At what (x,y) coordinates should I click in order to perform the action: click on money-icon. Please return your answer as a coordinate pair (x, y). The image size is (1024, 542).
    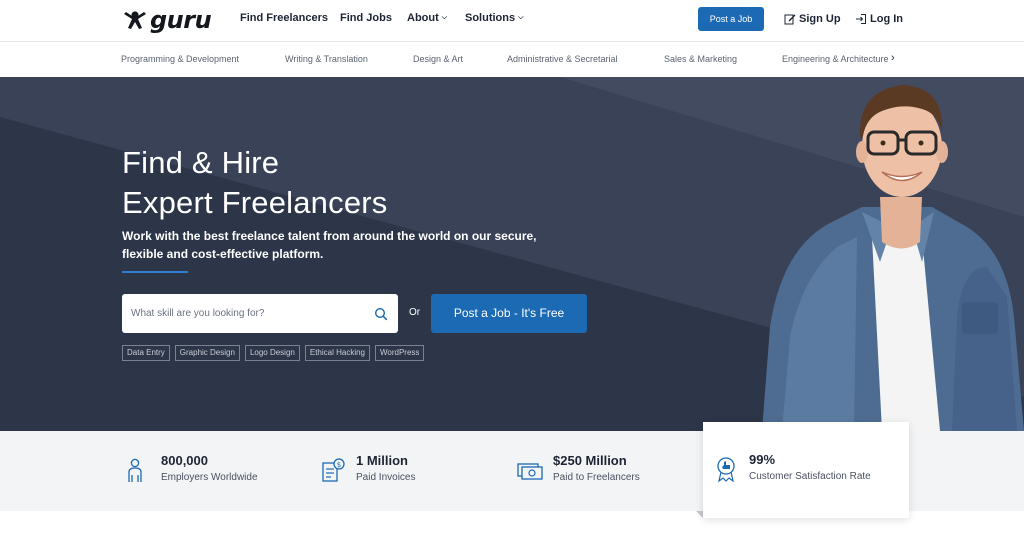
    Looking at the image, I should click on (530, 471).